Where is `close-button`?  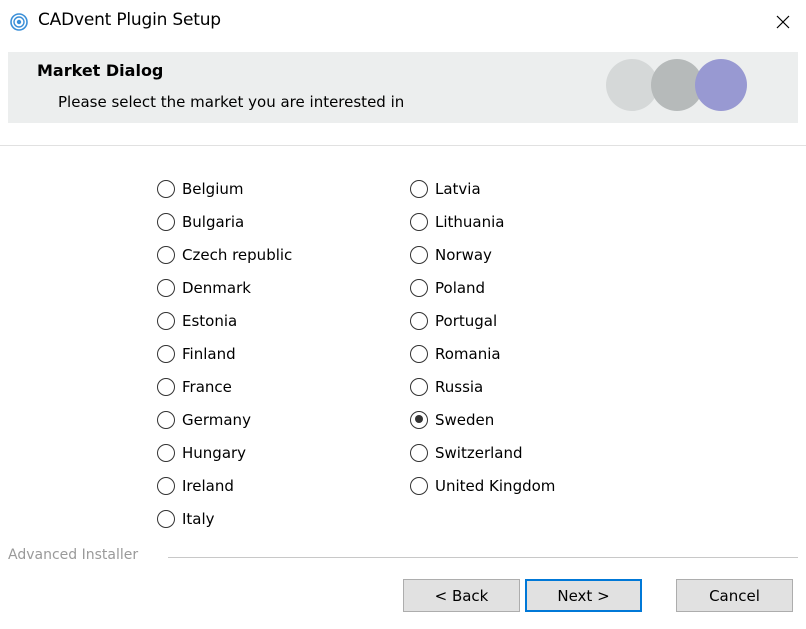
close-button is located at coordinates (783, 22).